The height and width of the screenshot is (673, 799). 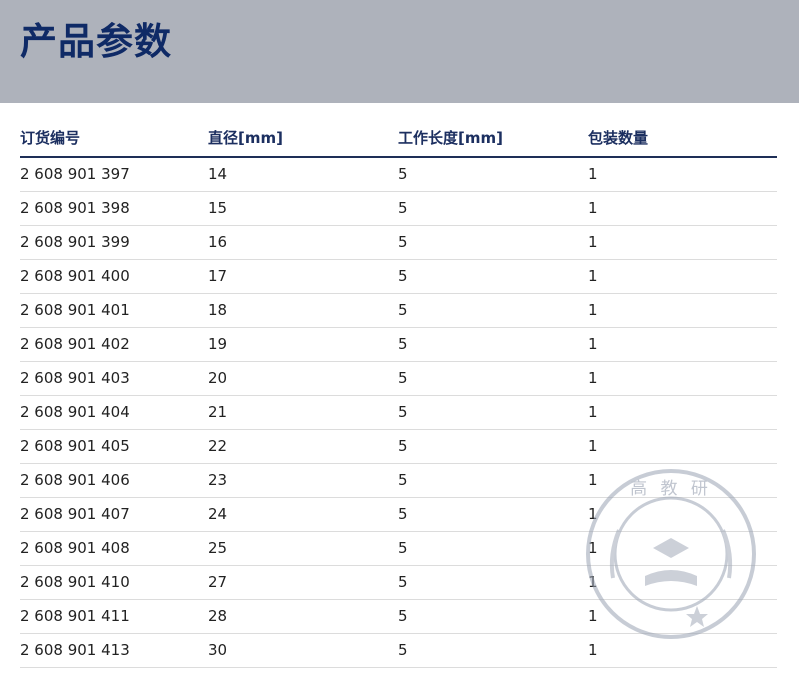 I want to click on order-number-cell: 2 608 901 408, so click(x=75, y=548).